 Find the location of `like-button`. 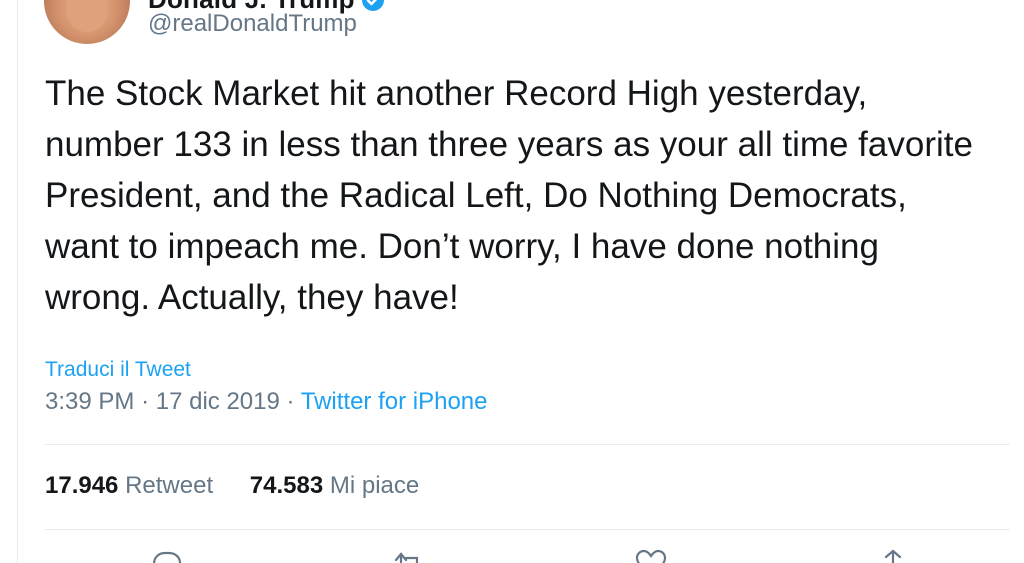

like-button is located at coordinates (651, 555).